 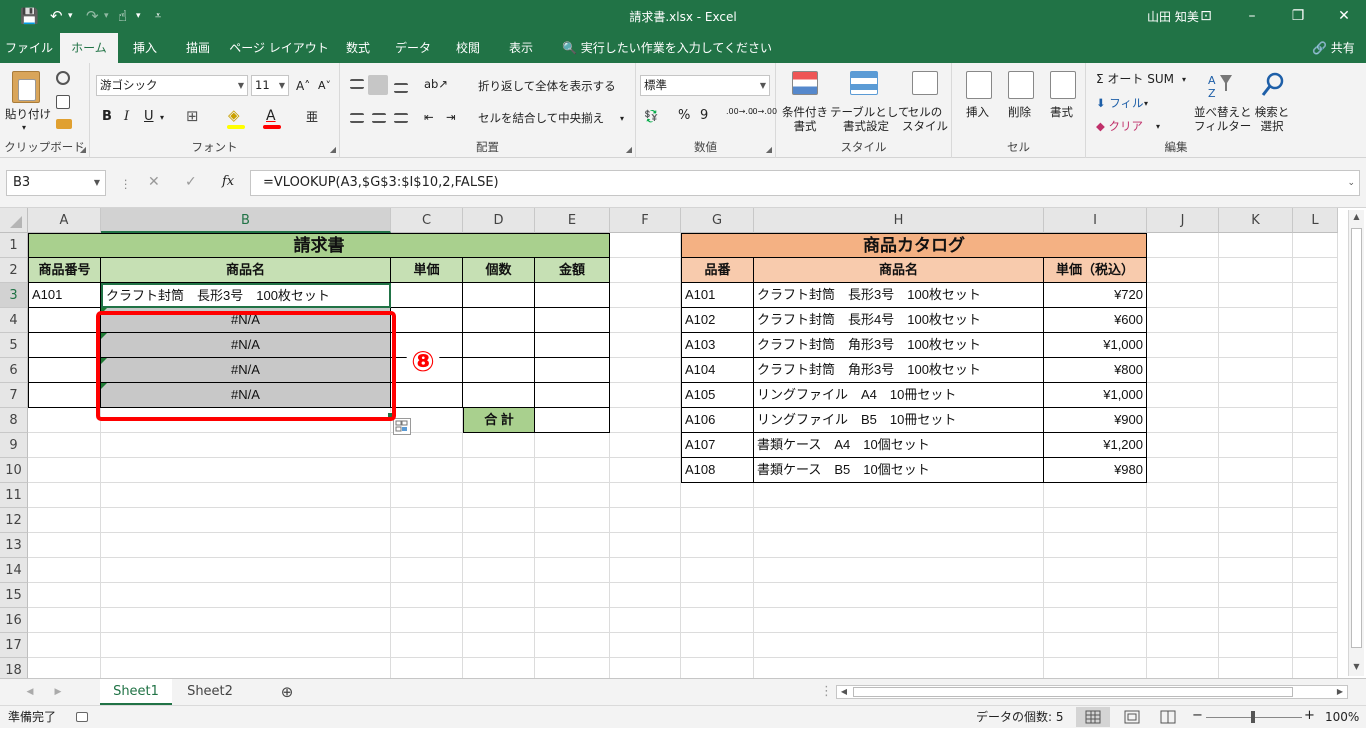 I want to click on clipboard-launcher-icon: ◢, so click(x=83, y=149).